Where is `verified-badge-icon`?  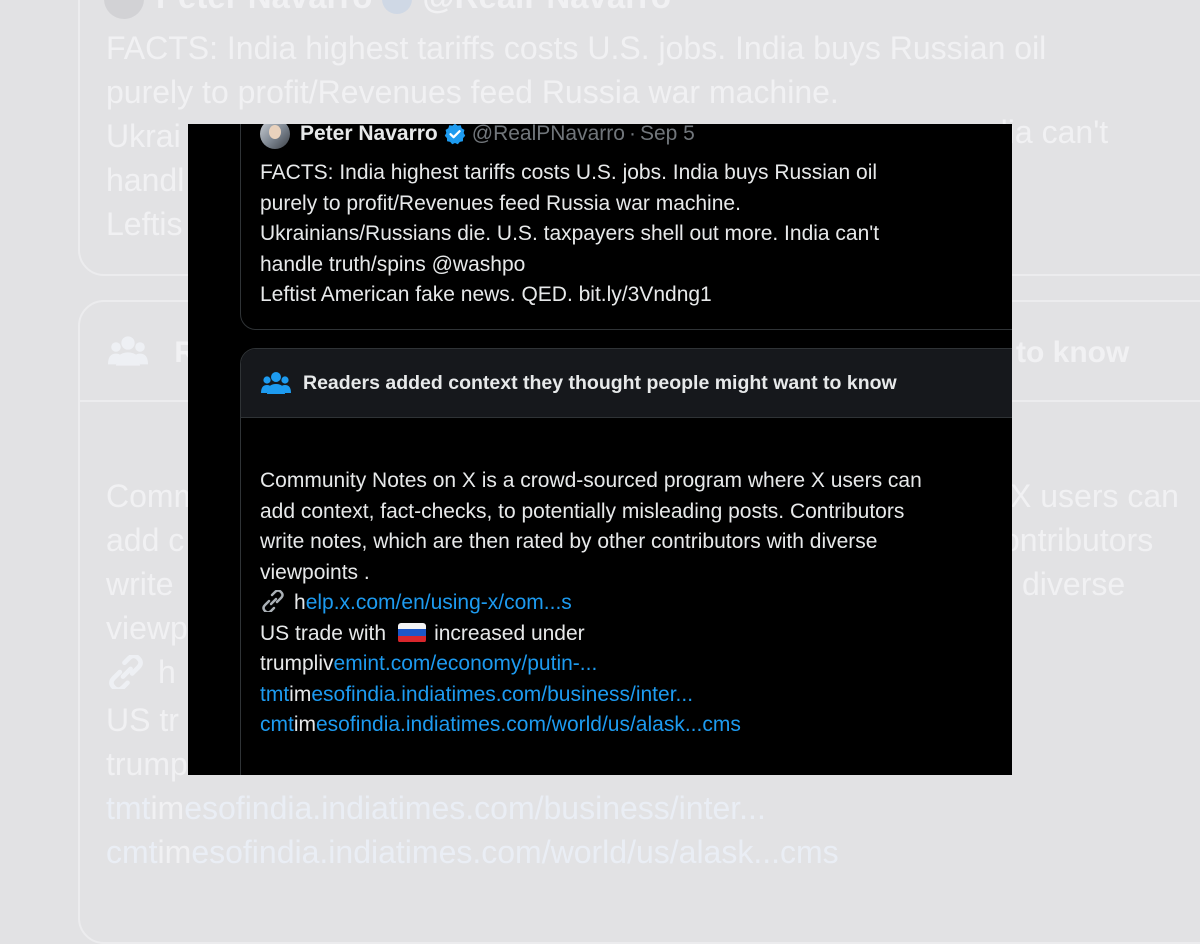
verified-badge-icon is located at coordinates (454, 134).